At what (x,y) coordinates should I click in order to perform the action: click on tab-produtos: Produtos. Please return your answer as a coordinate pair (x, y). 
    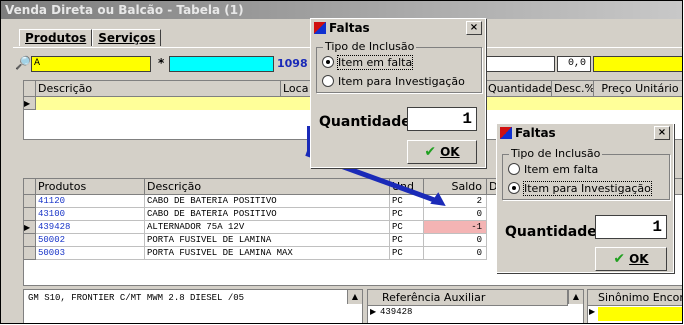
    Looking at the image, I should click on (56, 37).